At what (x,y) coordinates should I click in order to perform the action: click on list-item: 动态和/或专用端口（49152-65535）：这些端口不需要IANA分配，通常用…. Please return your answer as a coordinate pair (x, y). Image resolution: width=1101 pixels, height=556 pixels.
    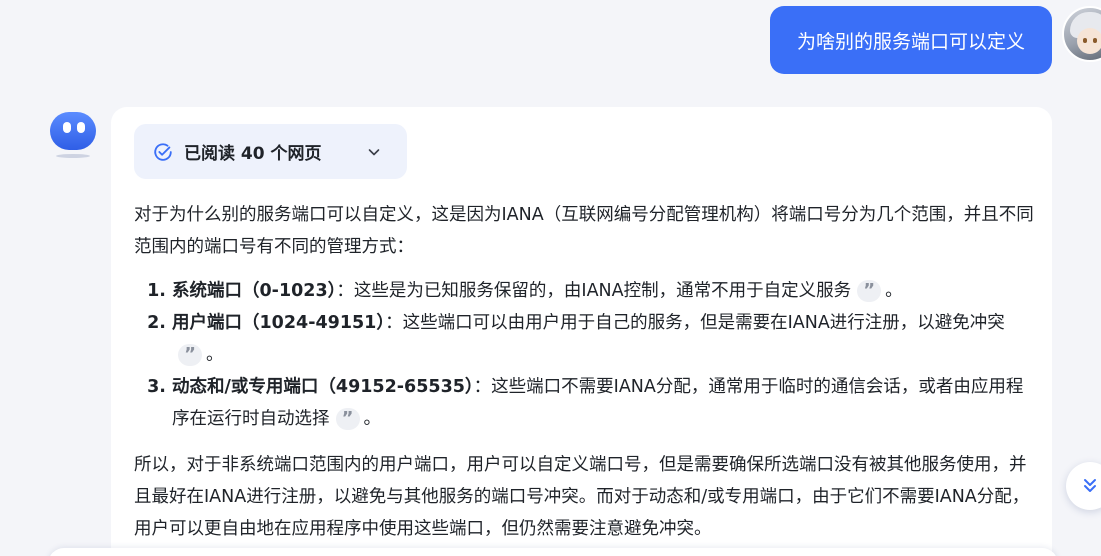
    Looking at the image, I should click on (603, 403).